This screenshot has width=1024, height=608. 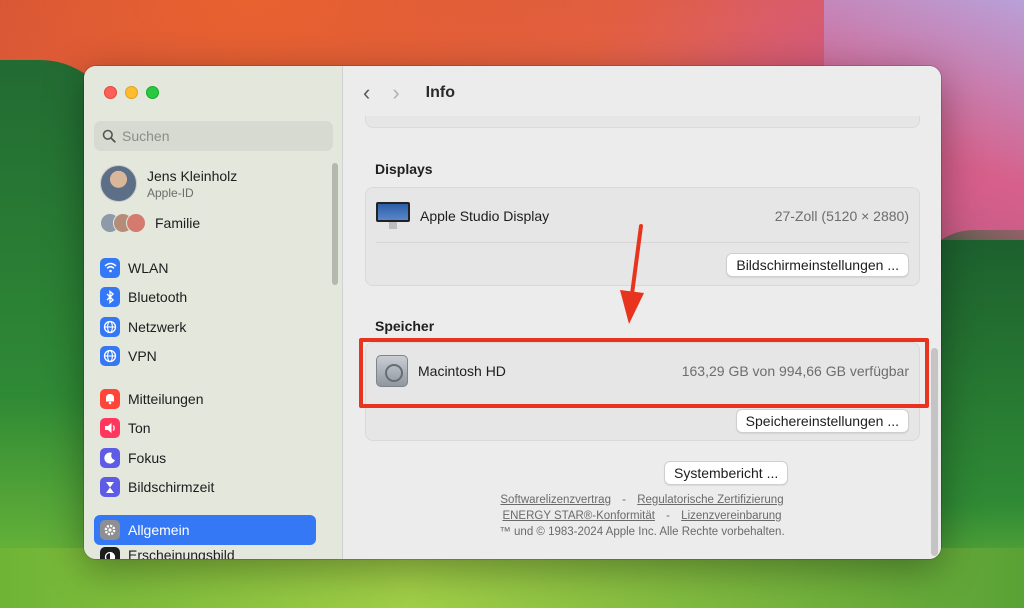 What do you see at coordinates (632, 274) in the screenshot?
I see `annotation-arrow-icon` at bounding box center [632, 274].